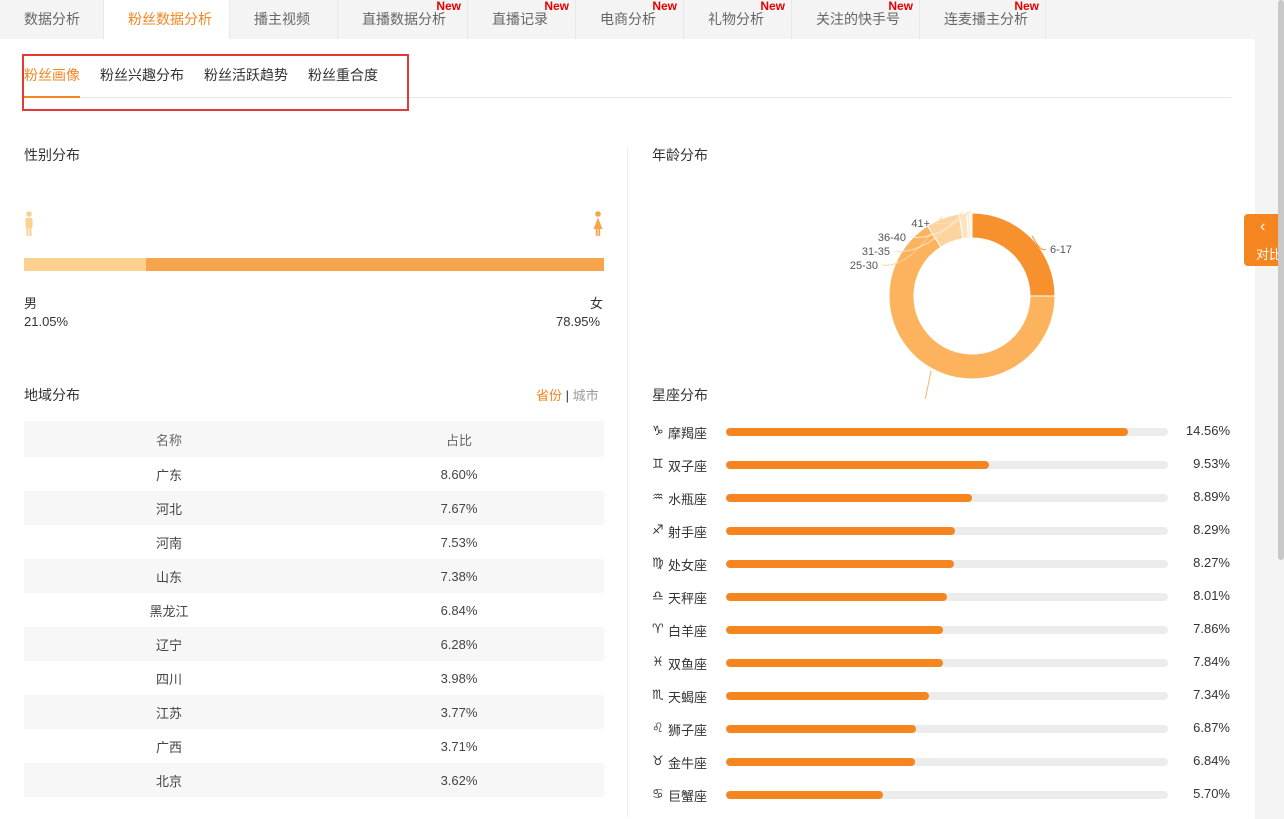  What do you see at coordinates (658, 430) in the screenshot?
I see `zodiac-icon: ♑` at bounding box center [658, 430].